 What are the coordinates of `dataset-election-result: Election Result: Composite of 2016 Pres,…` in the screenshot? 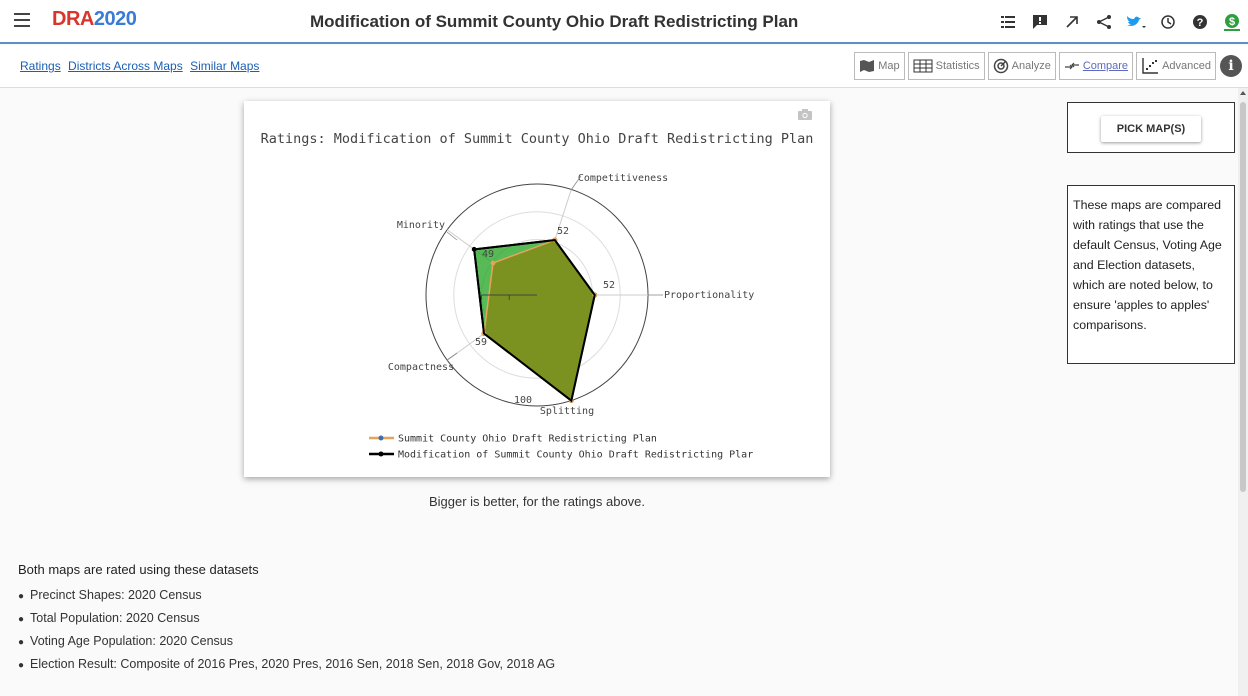 It's located at (293, 664).